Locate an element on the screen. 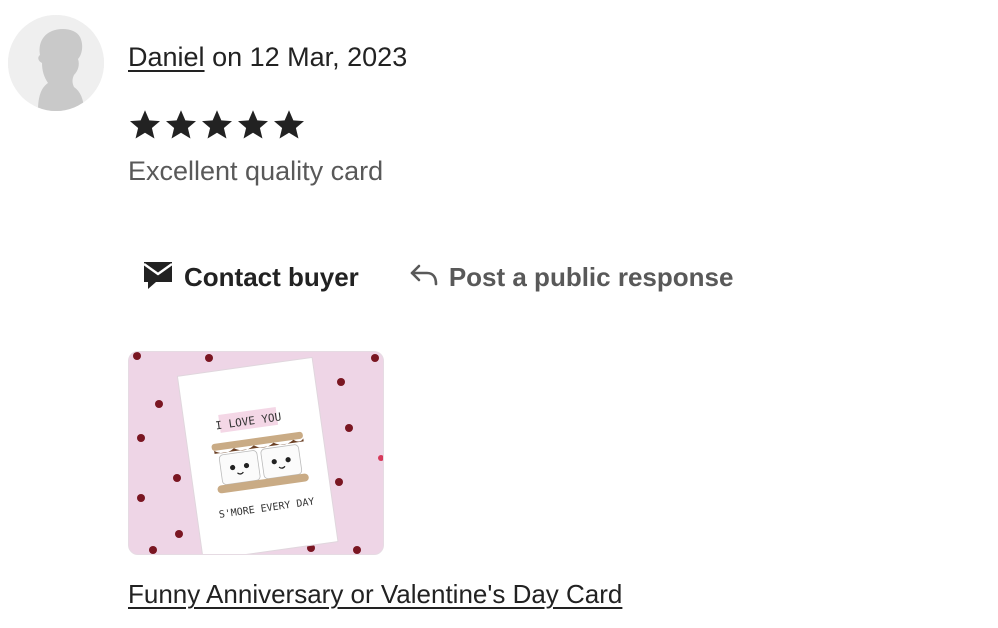 This screenshot has height=628, width=998. review-text: Excellent quality card is located at coordinates (256, 171).